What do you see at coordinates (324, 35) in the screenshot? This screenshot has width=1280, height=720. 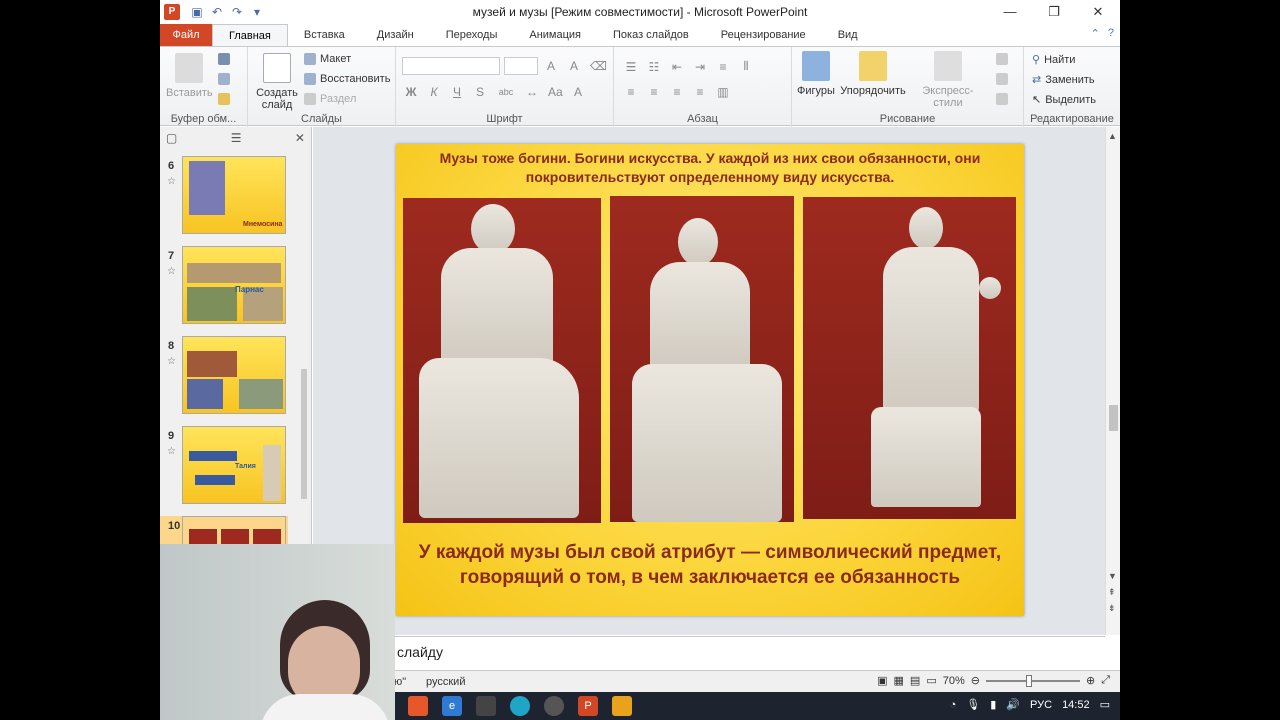 I see `tab-insert: Вставка` at bounding box center [324, 35].